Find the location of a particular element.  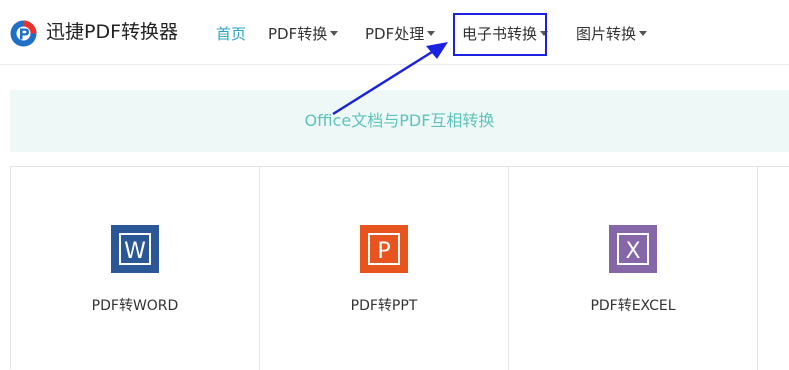

nav-image-convert: 图片转换 is located at coordinates (612, 34).